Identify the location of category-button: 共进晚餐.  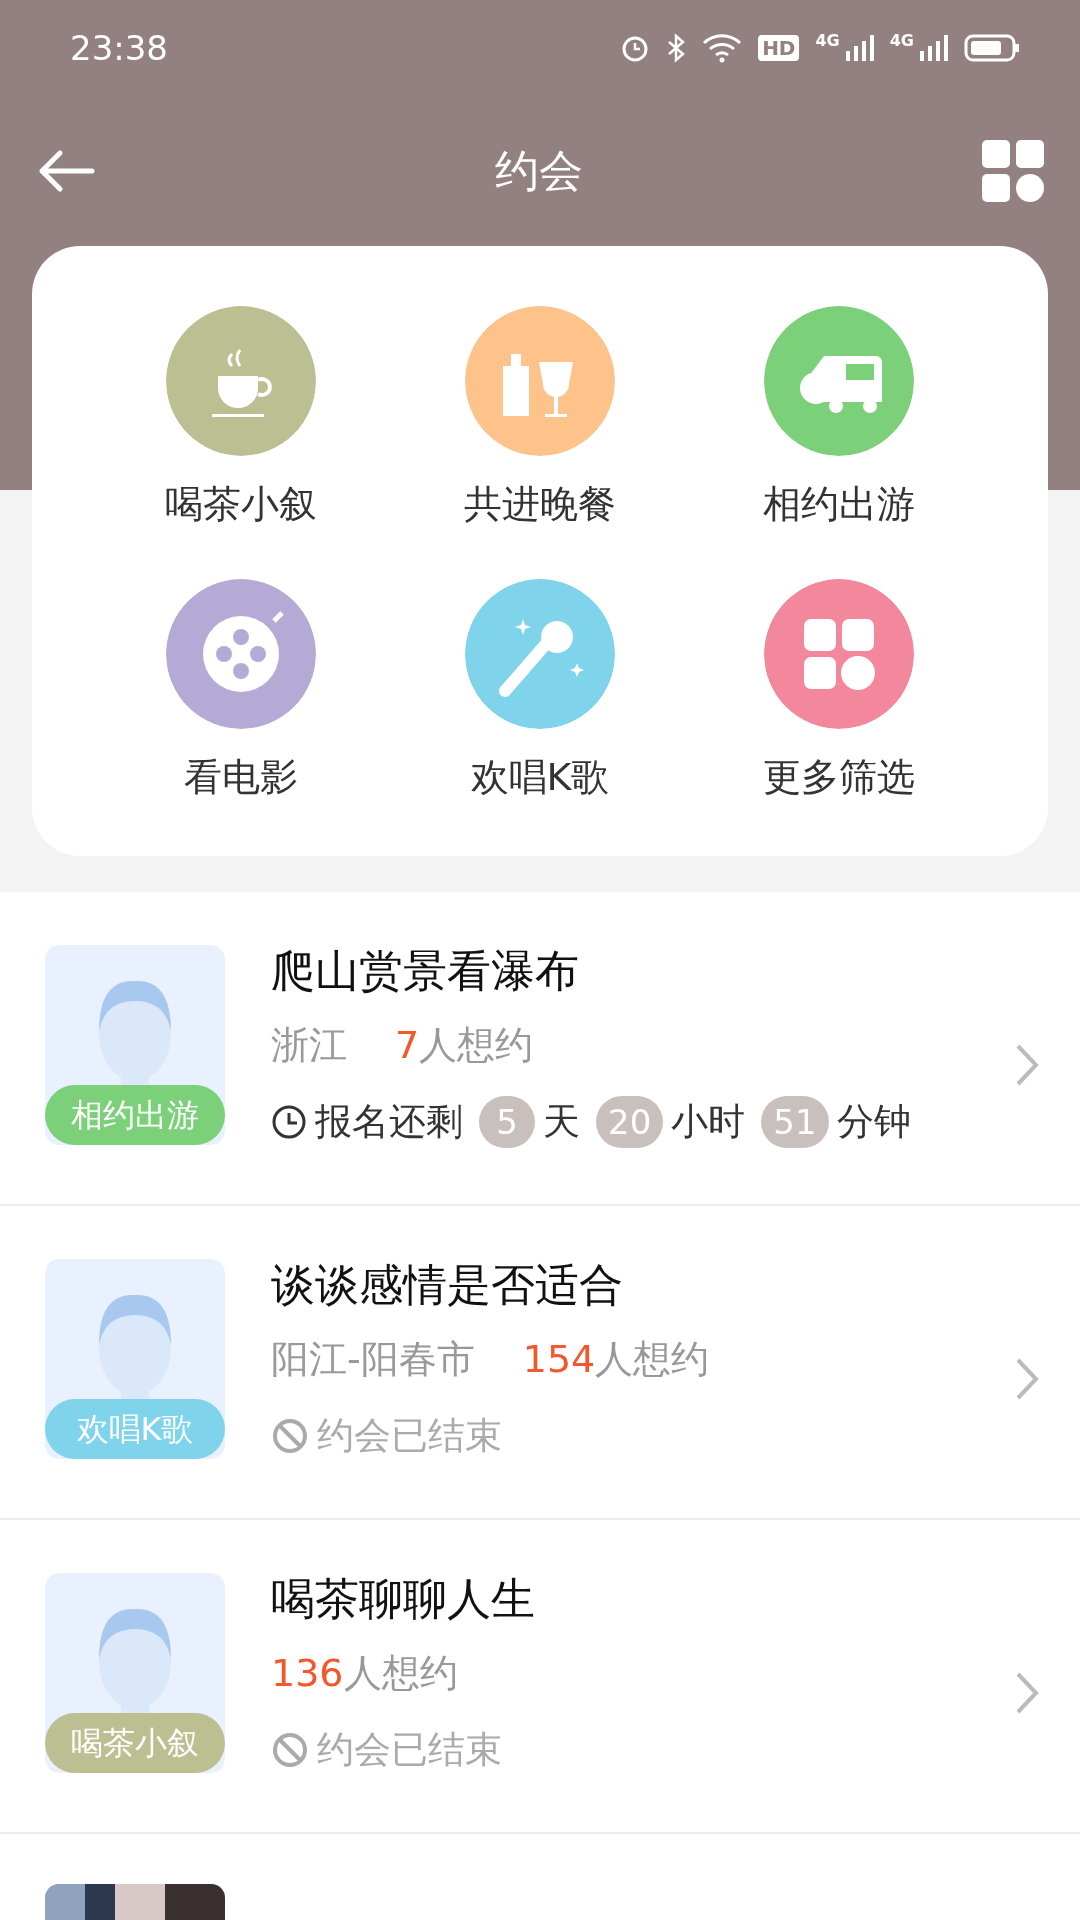
(540, 419).